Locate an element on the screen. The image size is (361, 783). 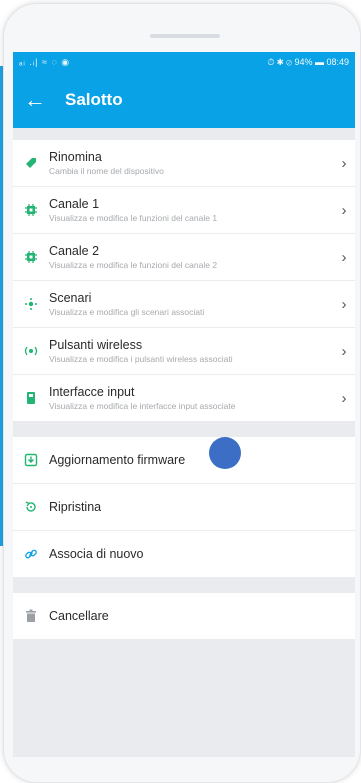
download-icon is located at coordinates (31, 460).